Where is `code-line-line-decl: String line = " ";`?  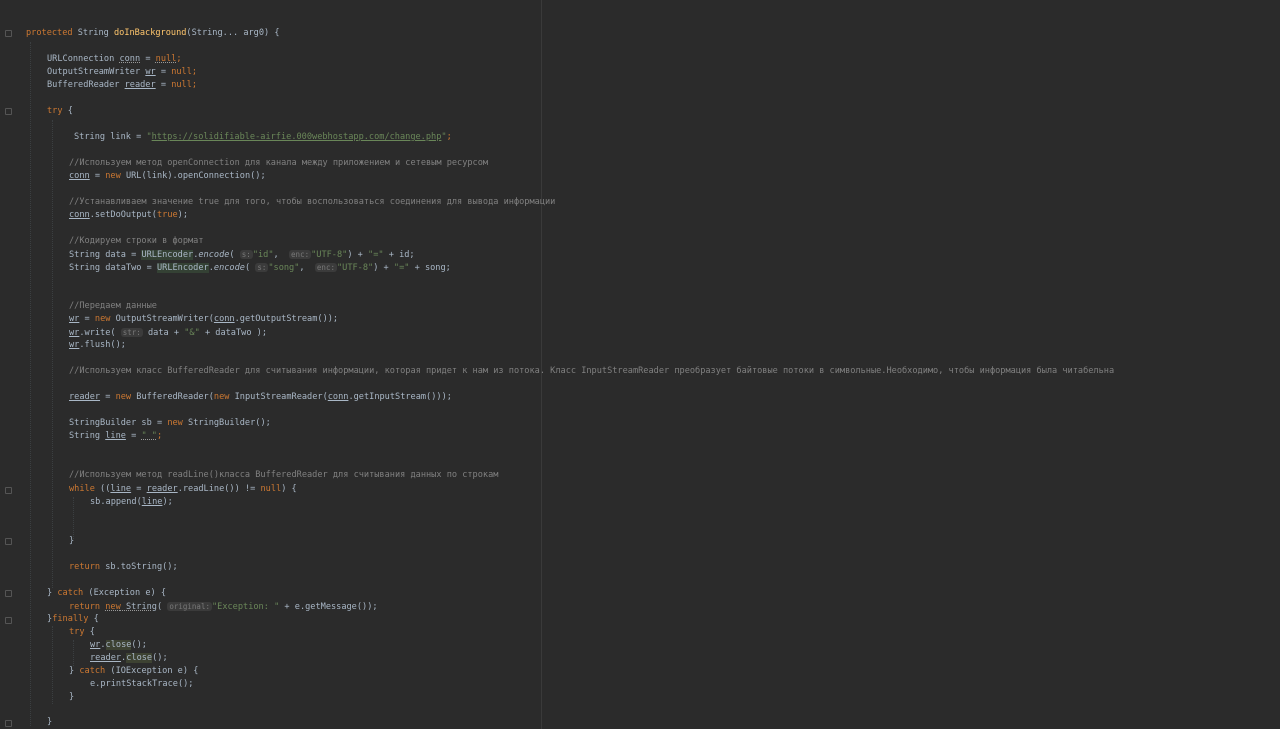 code-line-line-decl: String line = " "; is located at coordinates (115, 436).